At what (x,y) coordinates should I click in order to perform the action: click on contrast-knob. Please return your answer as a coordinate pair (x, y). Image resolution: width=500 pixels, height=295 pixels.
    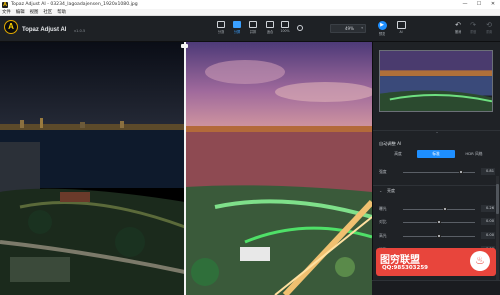
    Looking at the image, I should click on (439, 222).